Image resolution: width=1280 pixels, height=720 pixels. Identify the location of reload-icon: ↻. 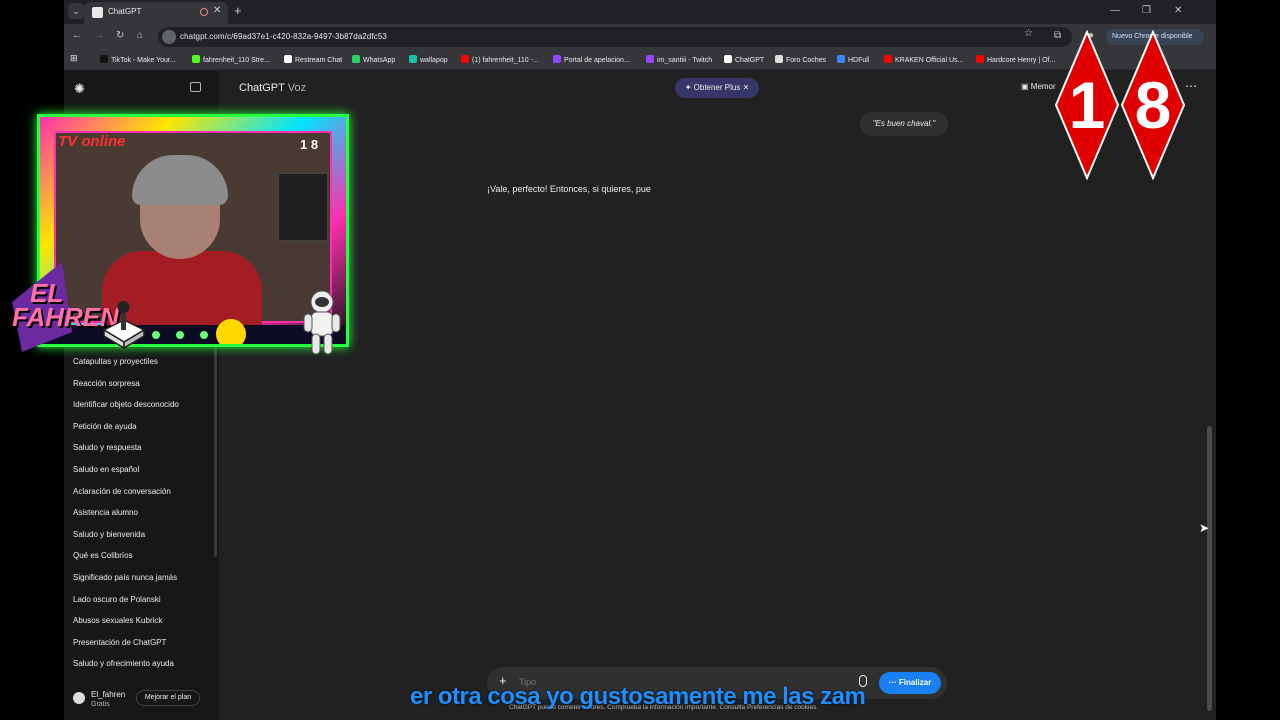
(120, 35).